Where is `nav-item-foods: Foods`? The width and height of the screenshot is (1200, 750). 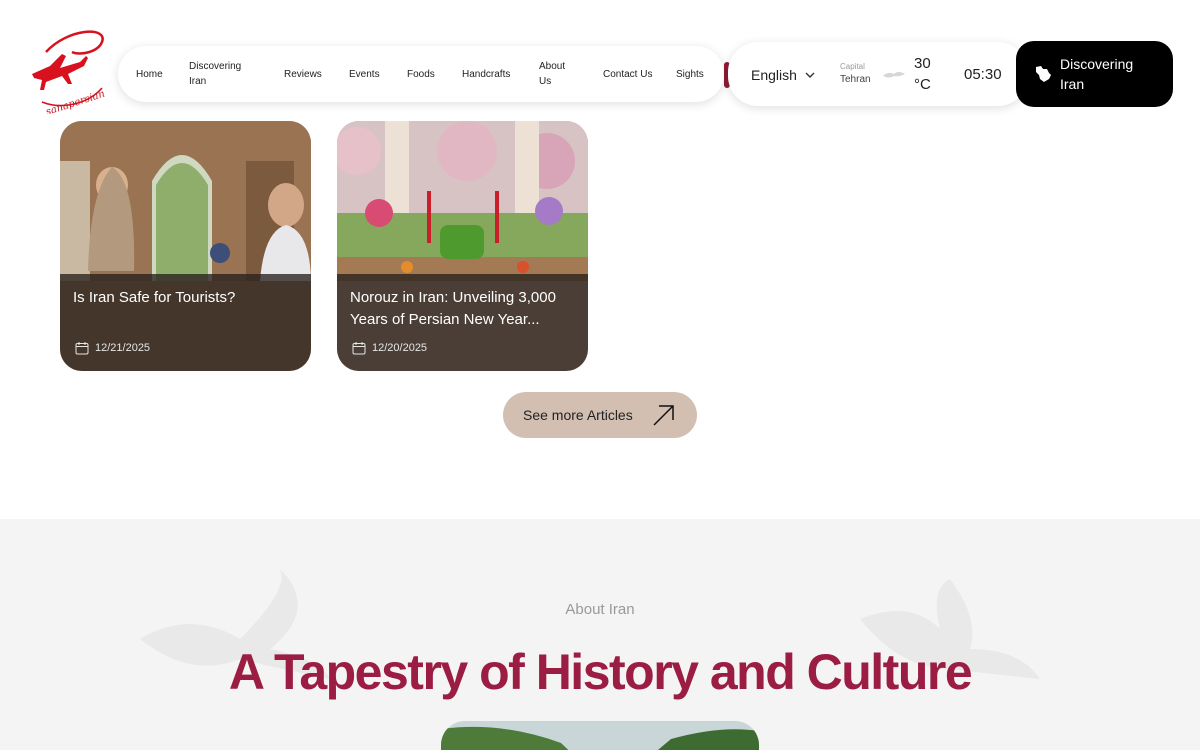
nav-item-foods: Foods is located at coordinates (434, 74).